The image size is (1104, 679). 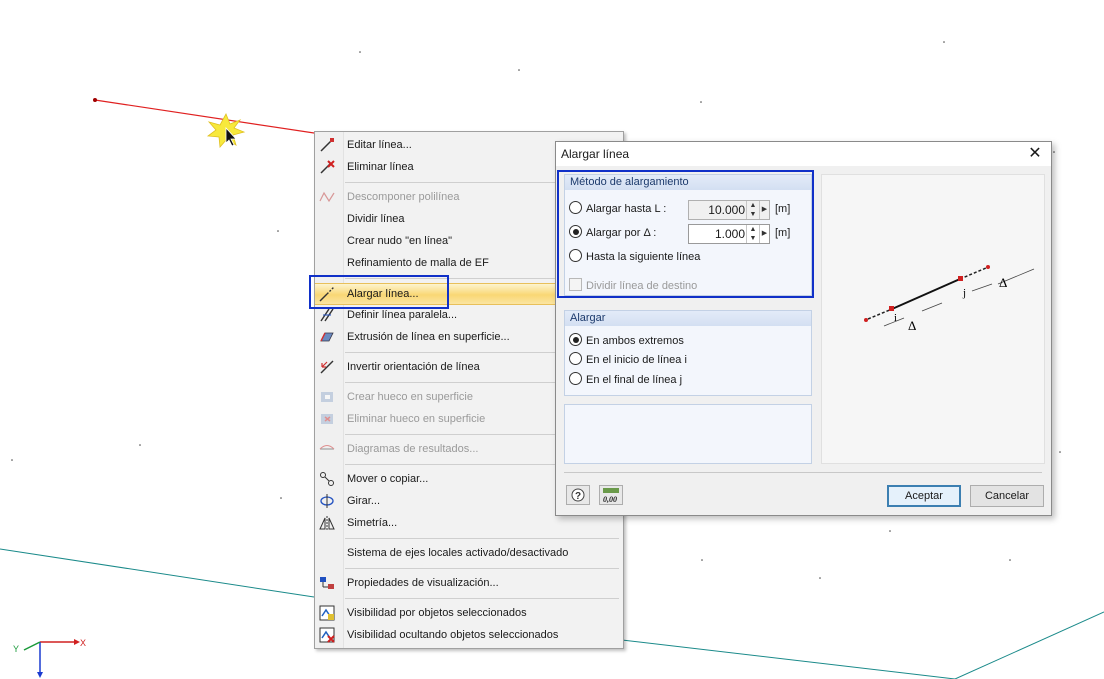 I want to click on edit-line-icon, so click(x=327, y=145).